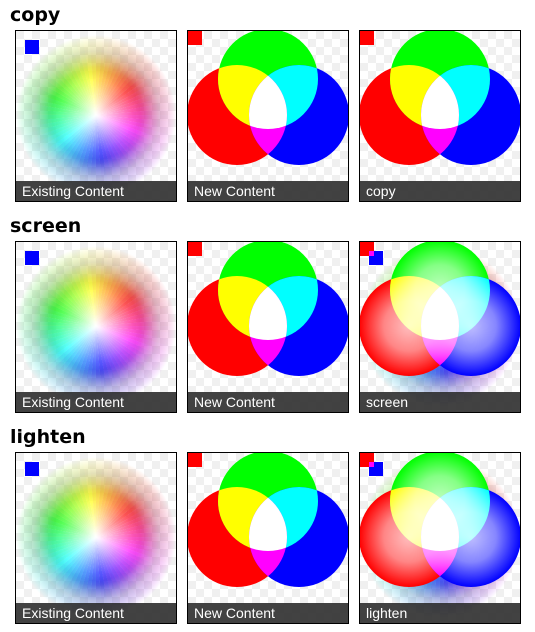 This screenshot has width=535, height=632. I want to click on tile-caption: lighten, so click(440, 613).